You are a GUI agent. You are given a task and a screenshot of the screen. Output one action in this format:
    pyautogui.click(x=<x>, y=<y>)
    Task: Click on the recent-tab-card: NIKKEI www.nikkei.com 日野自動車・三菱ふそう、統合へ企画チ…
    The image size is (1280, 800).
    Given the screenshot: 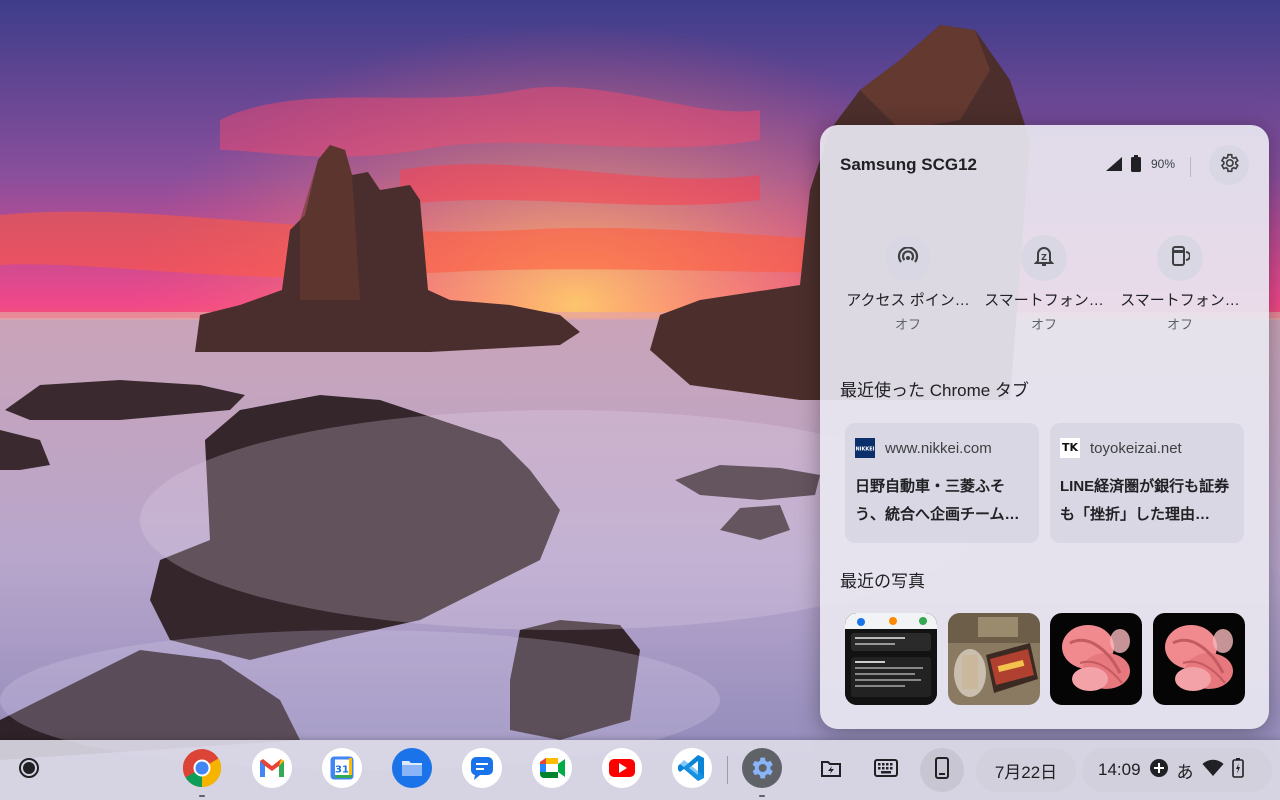 What is the action you would take?
    pyautogui.click(x=942, y=483)
    